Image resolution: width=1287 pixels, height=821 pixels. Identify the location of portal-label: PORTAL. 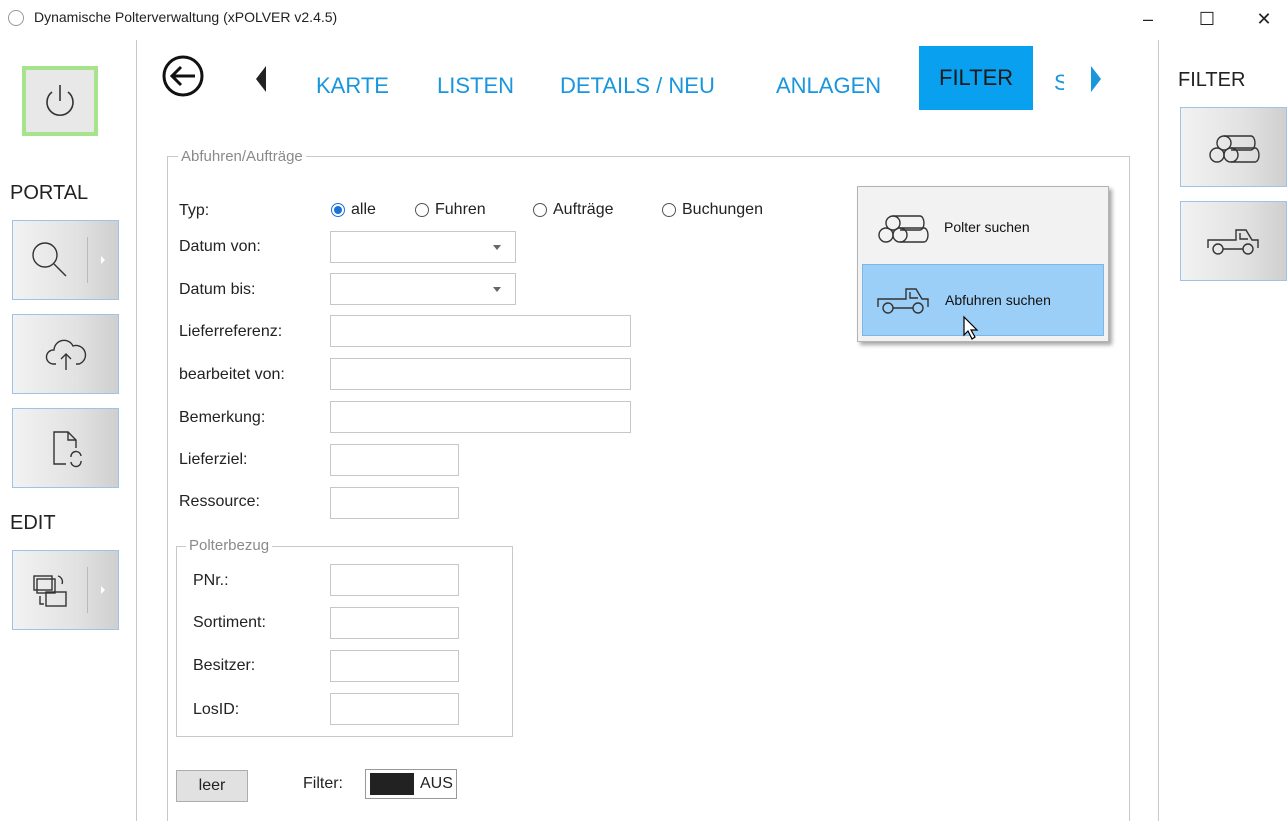
(49, 193).